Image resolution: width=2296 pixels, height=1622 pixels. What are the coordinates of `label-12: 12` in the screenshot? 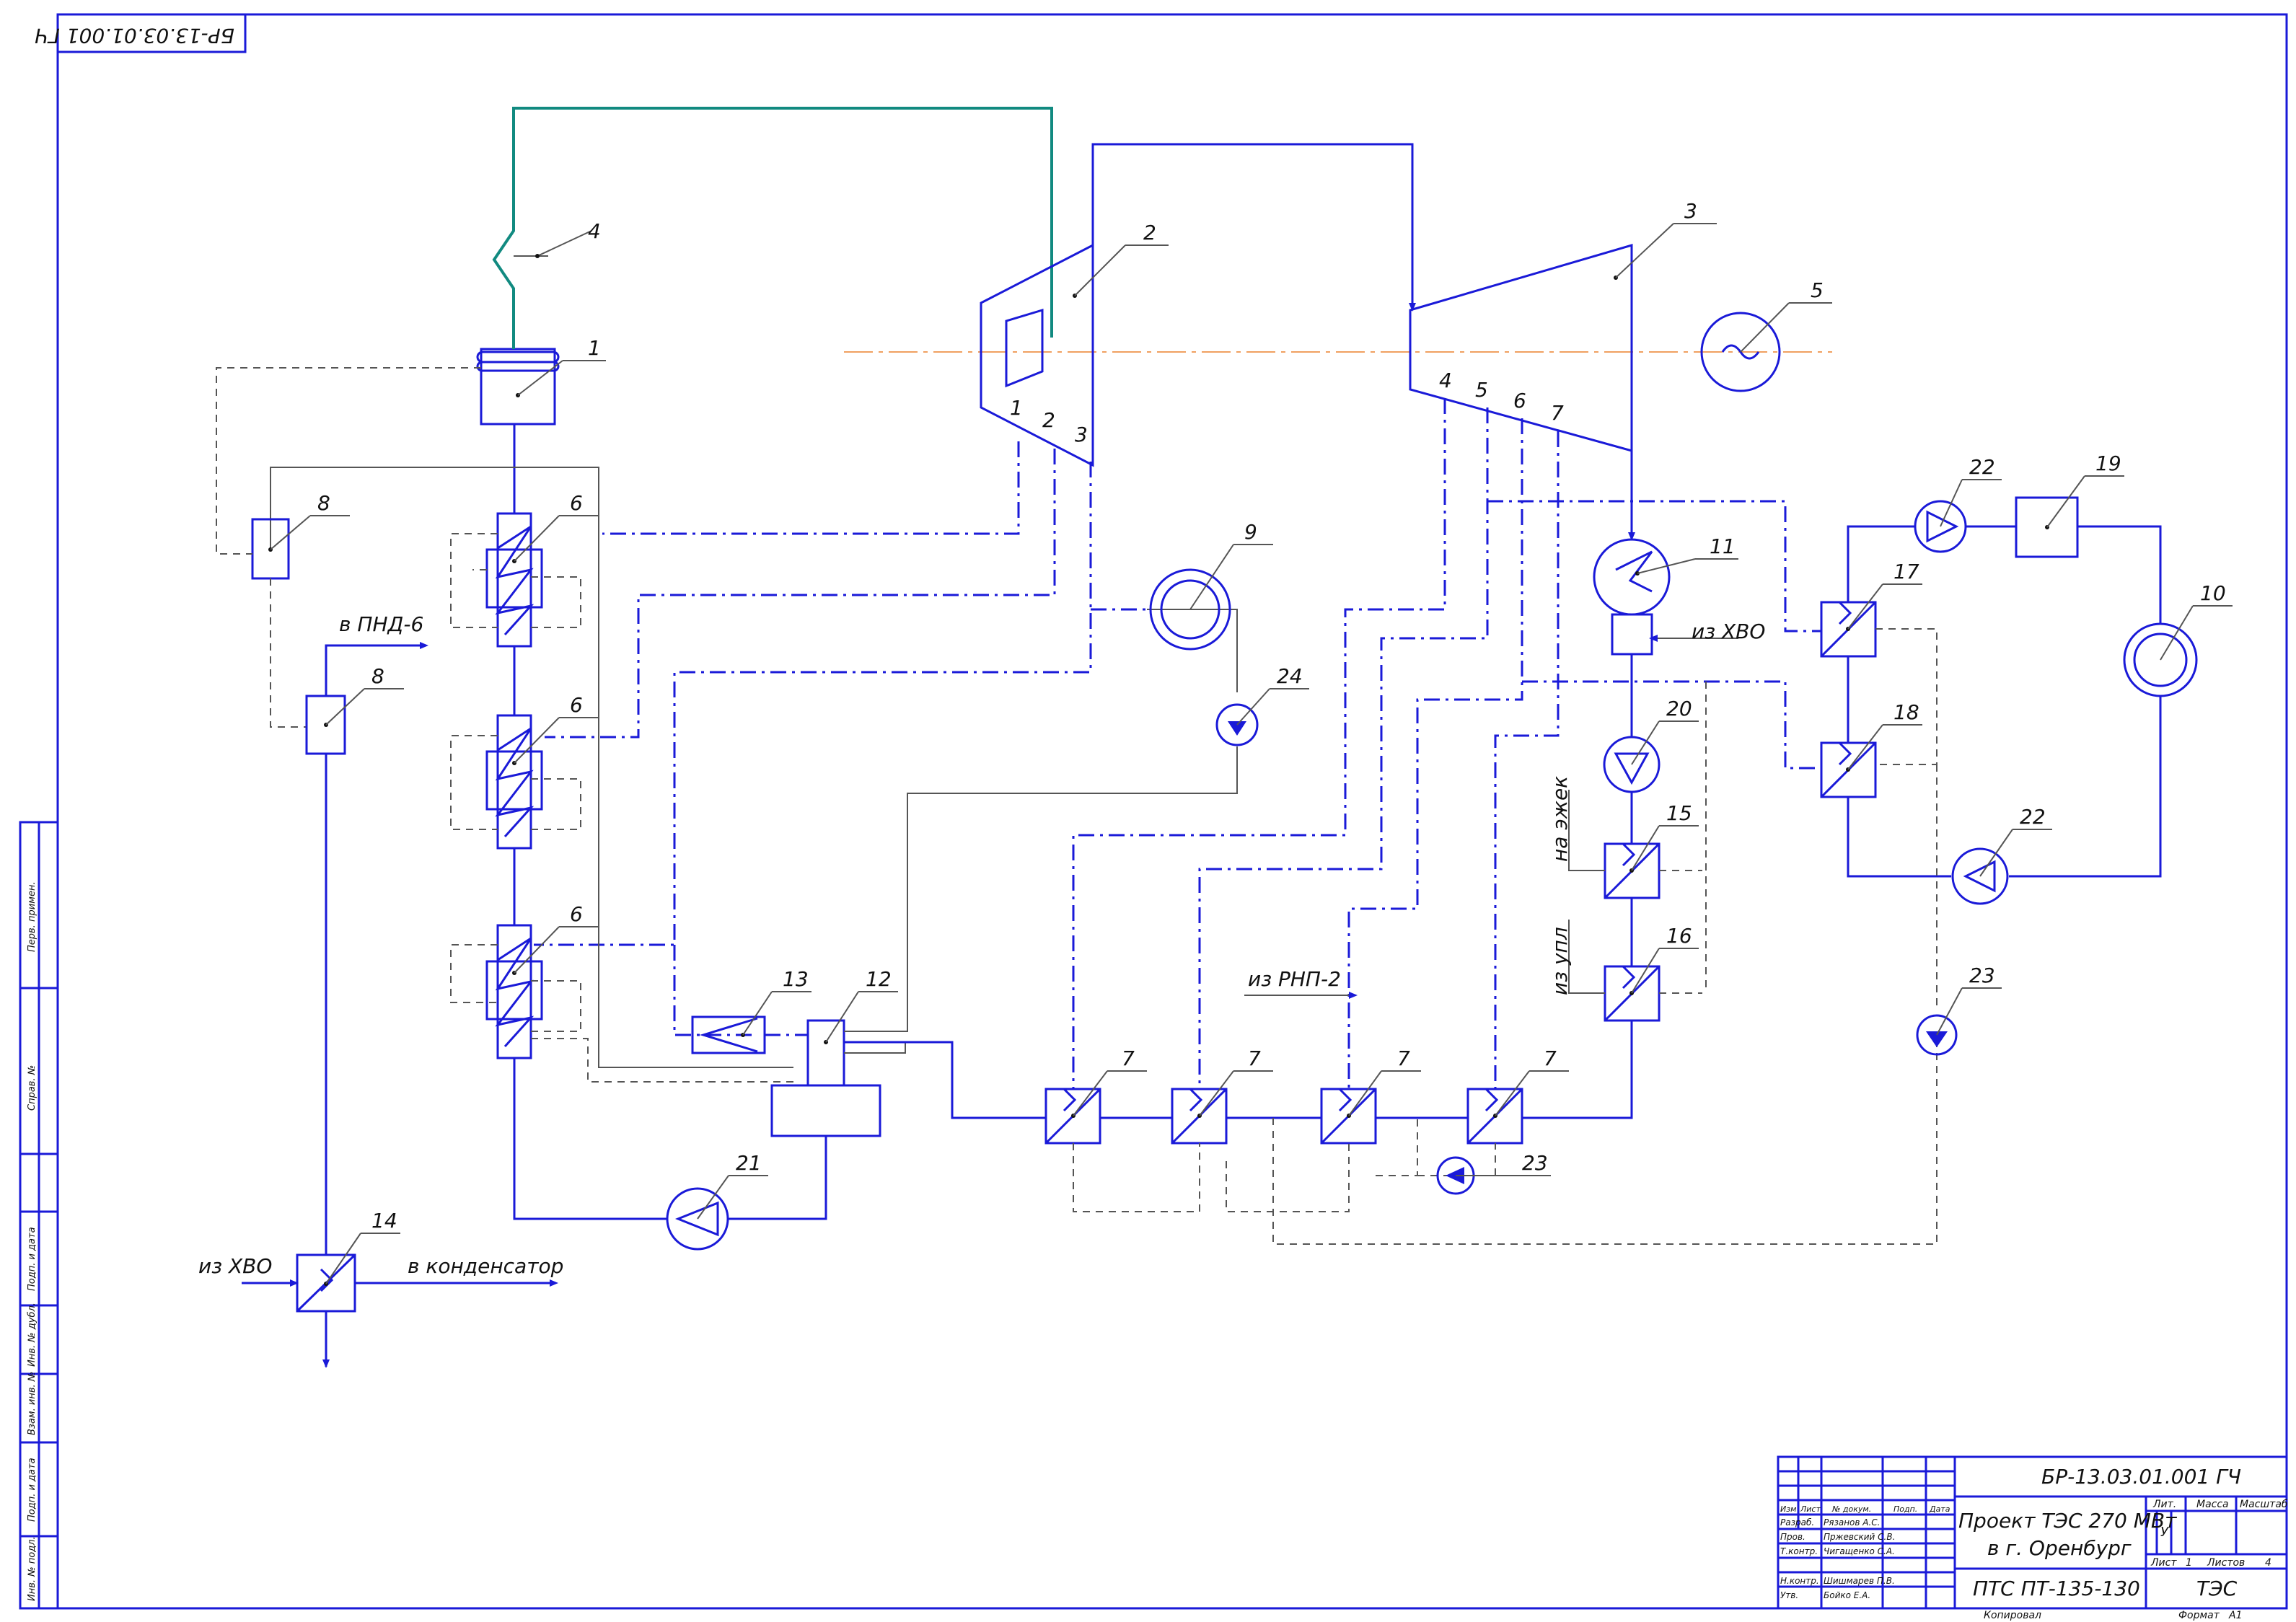 It's located at (879, 979).